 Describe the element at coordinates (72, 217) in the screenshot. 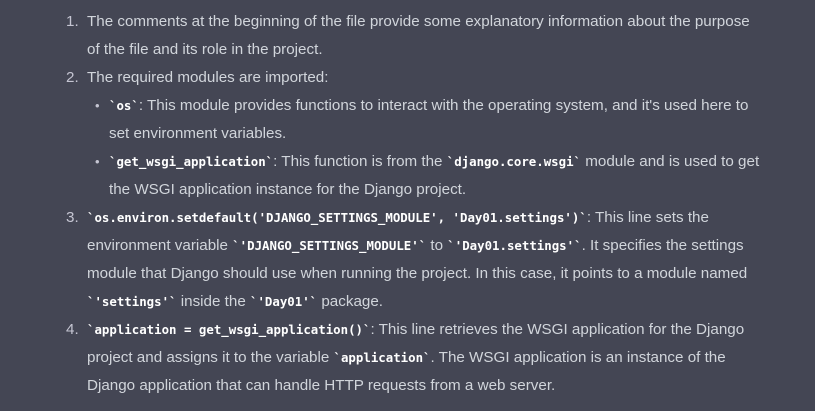

I see `list-item-number: 3.` at that location.